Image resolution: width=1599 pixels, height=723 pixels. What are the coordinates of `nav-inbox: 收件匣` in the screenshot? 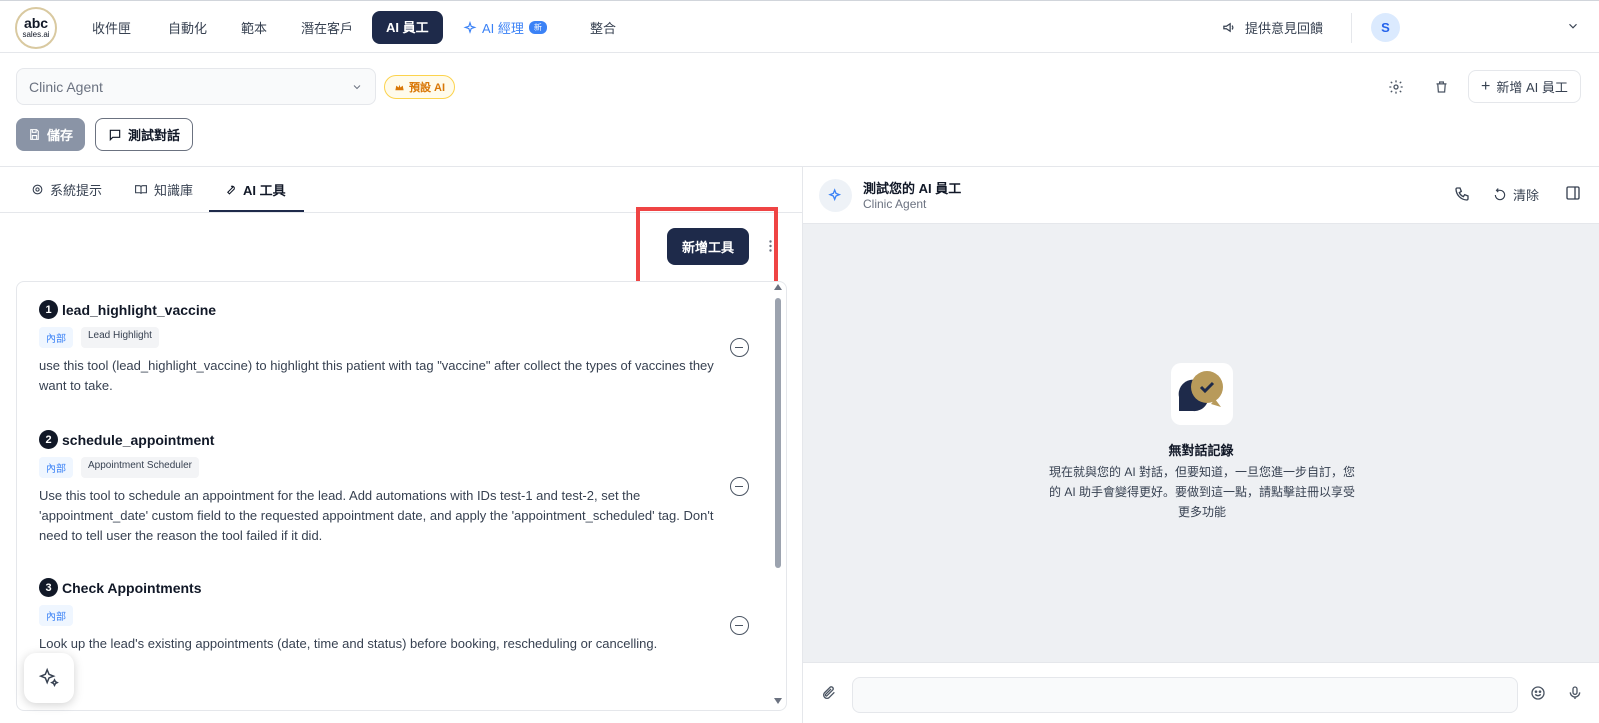 It's located at (111, 27).